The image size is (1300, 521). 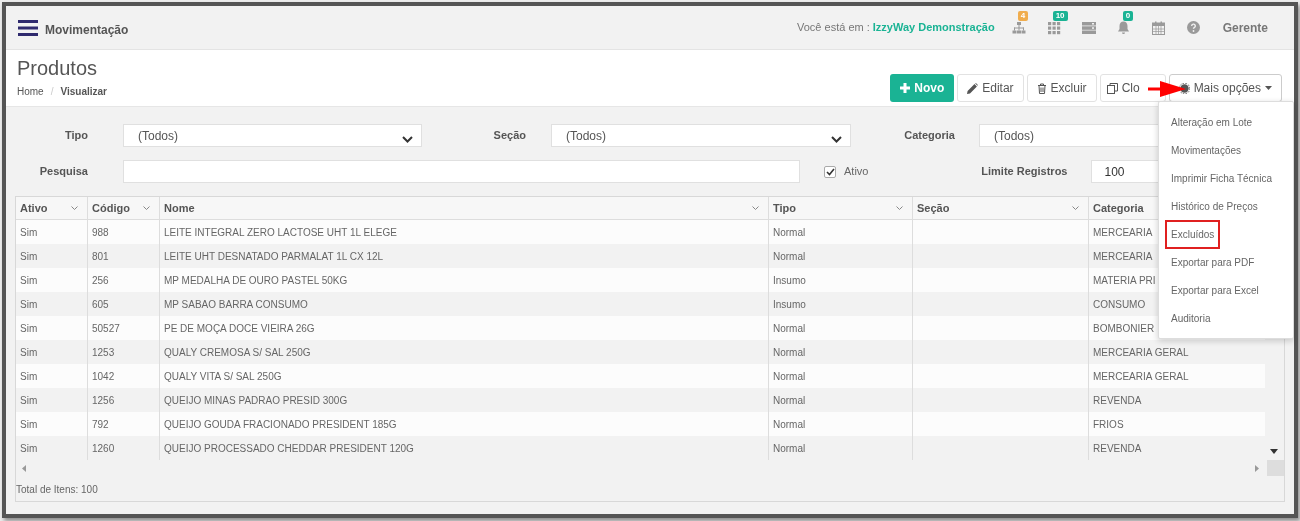 What do you see at coordinates (280, 424) in the screenshot?
I see `table-cell-text: QUEIJO GOUDA FRACIONADO PRESIDENT 185G` at bounding box center [280, 424].